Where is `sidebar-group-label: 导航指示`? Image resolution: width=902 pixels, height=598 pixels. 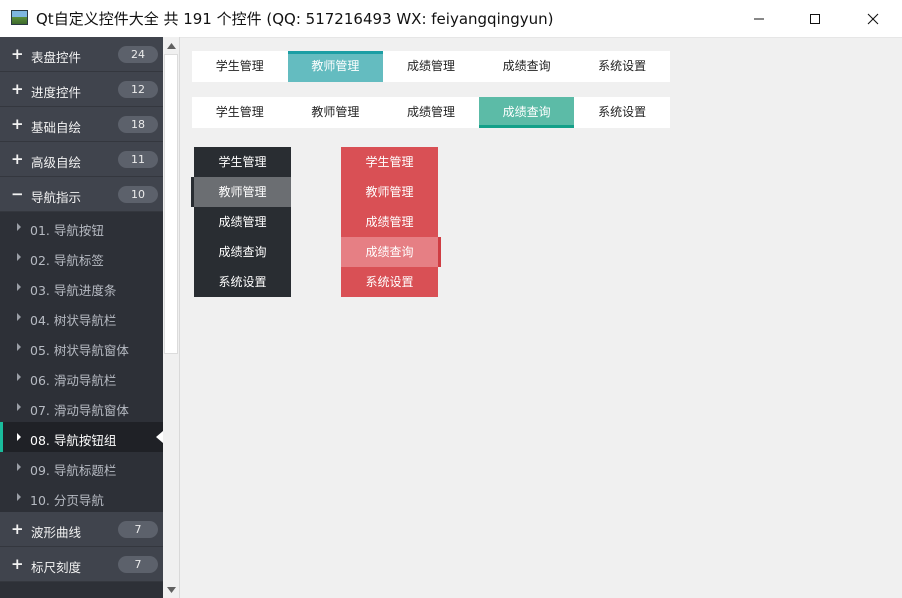 sidebar-group-label: 导航指示 is located at coordinates (56, 197).